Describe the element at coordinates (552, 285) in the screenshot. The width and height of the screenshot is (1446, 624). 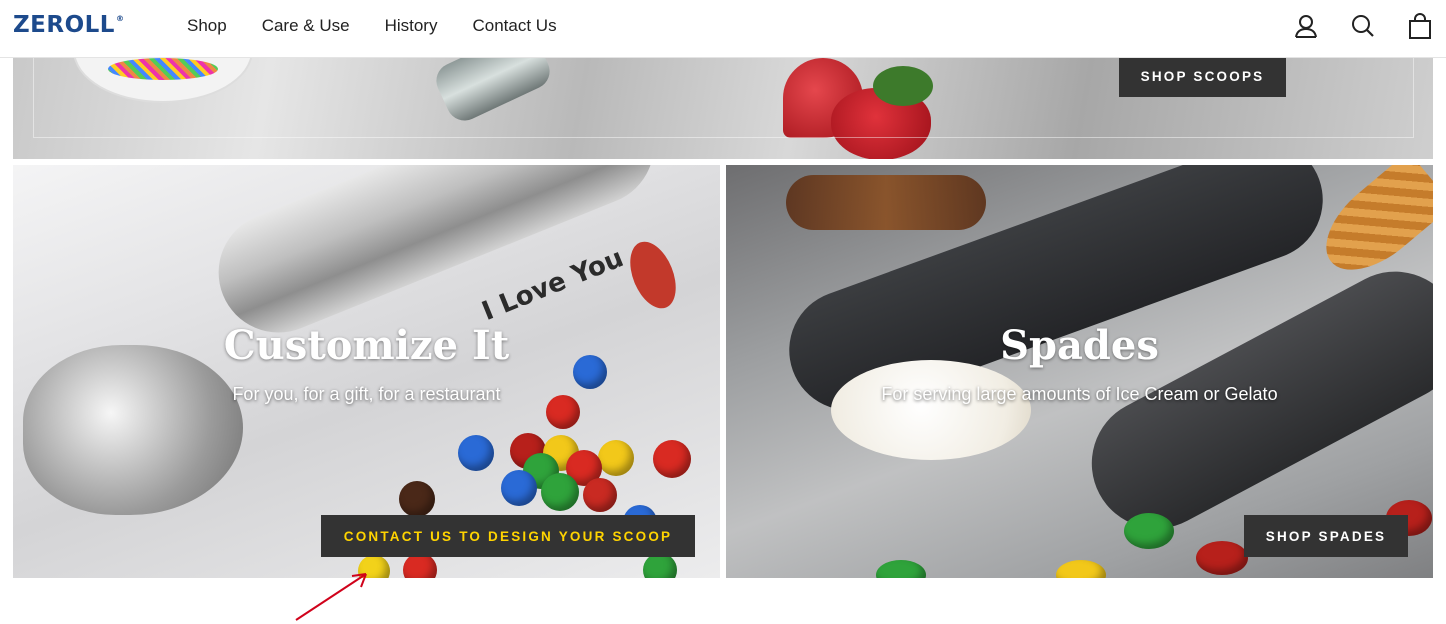
I see `engraving-text: I Love You` at that location.